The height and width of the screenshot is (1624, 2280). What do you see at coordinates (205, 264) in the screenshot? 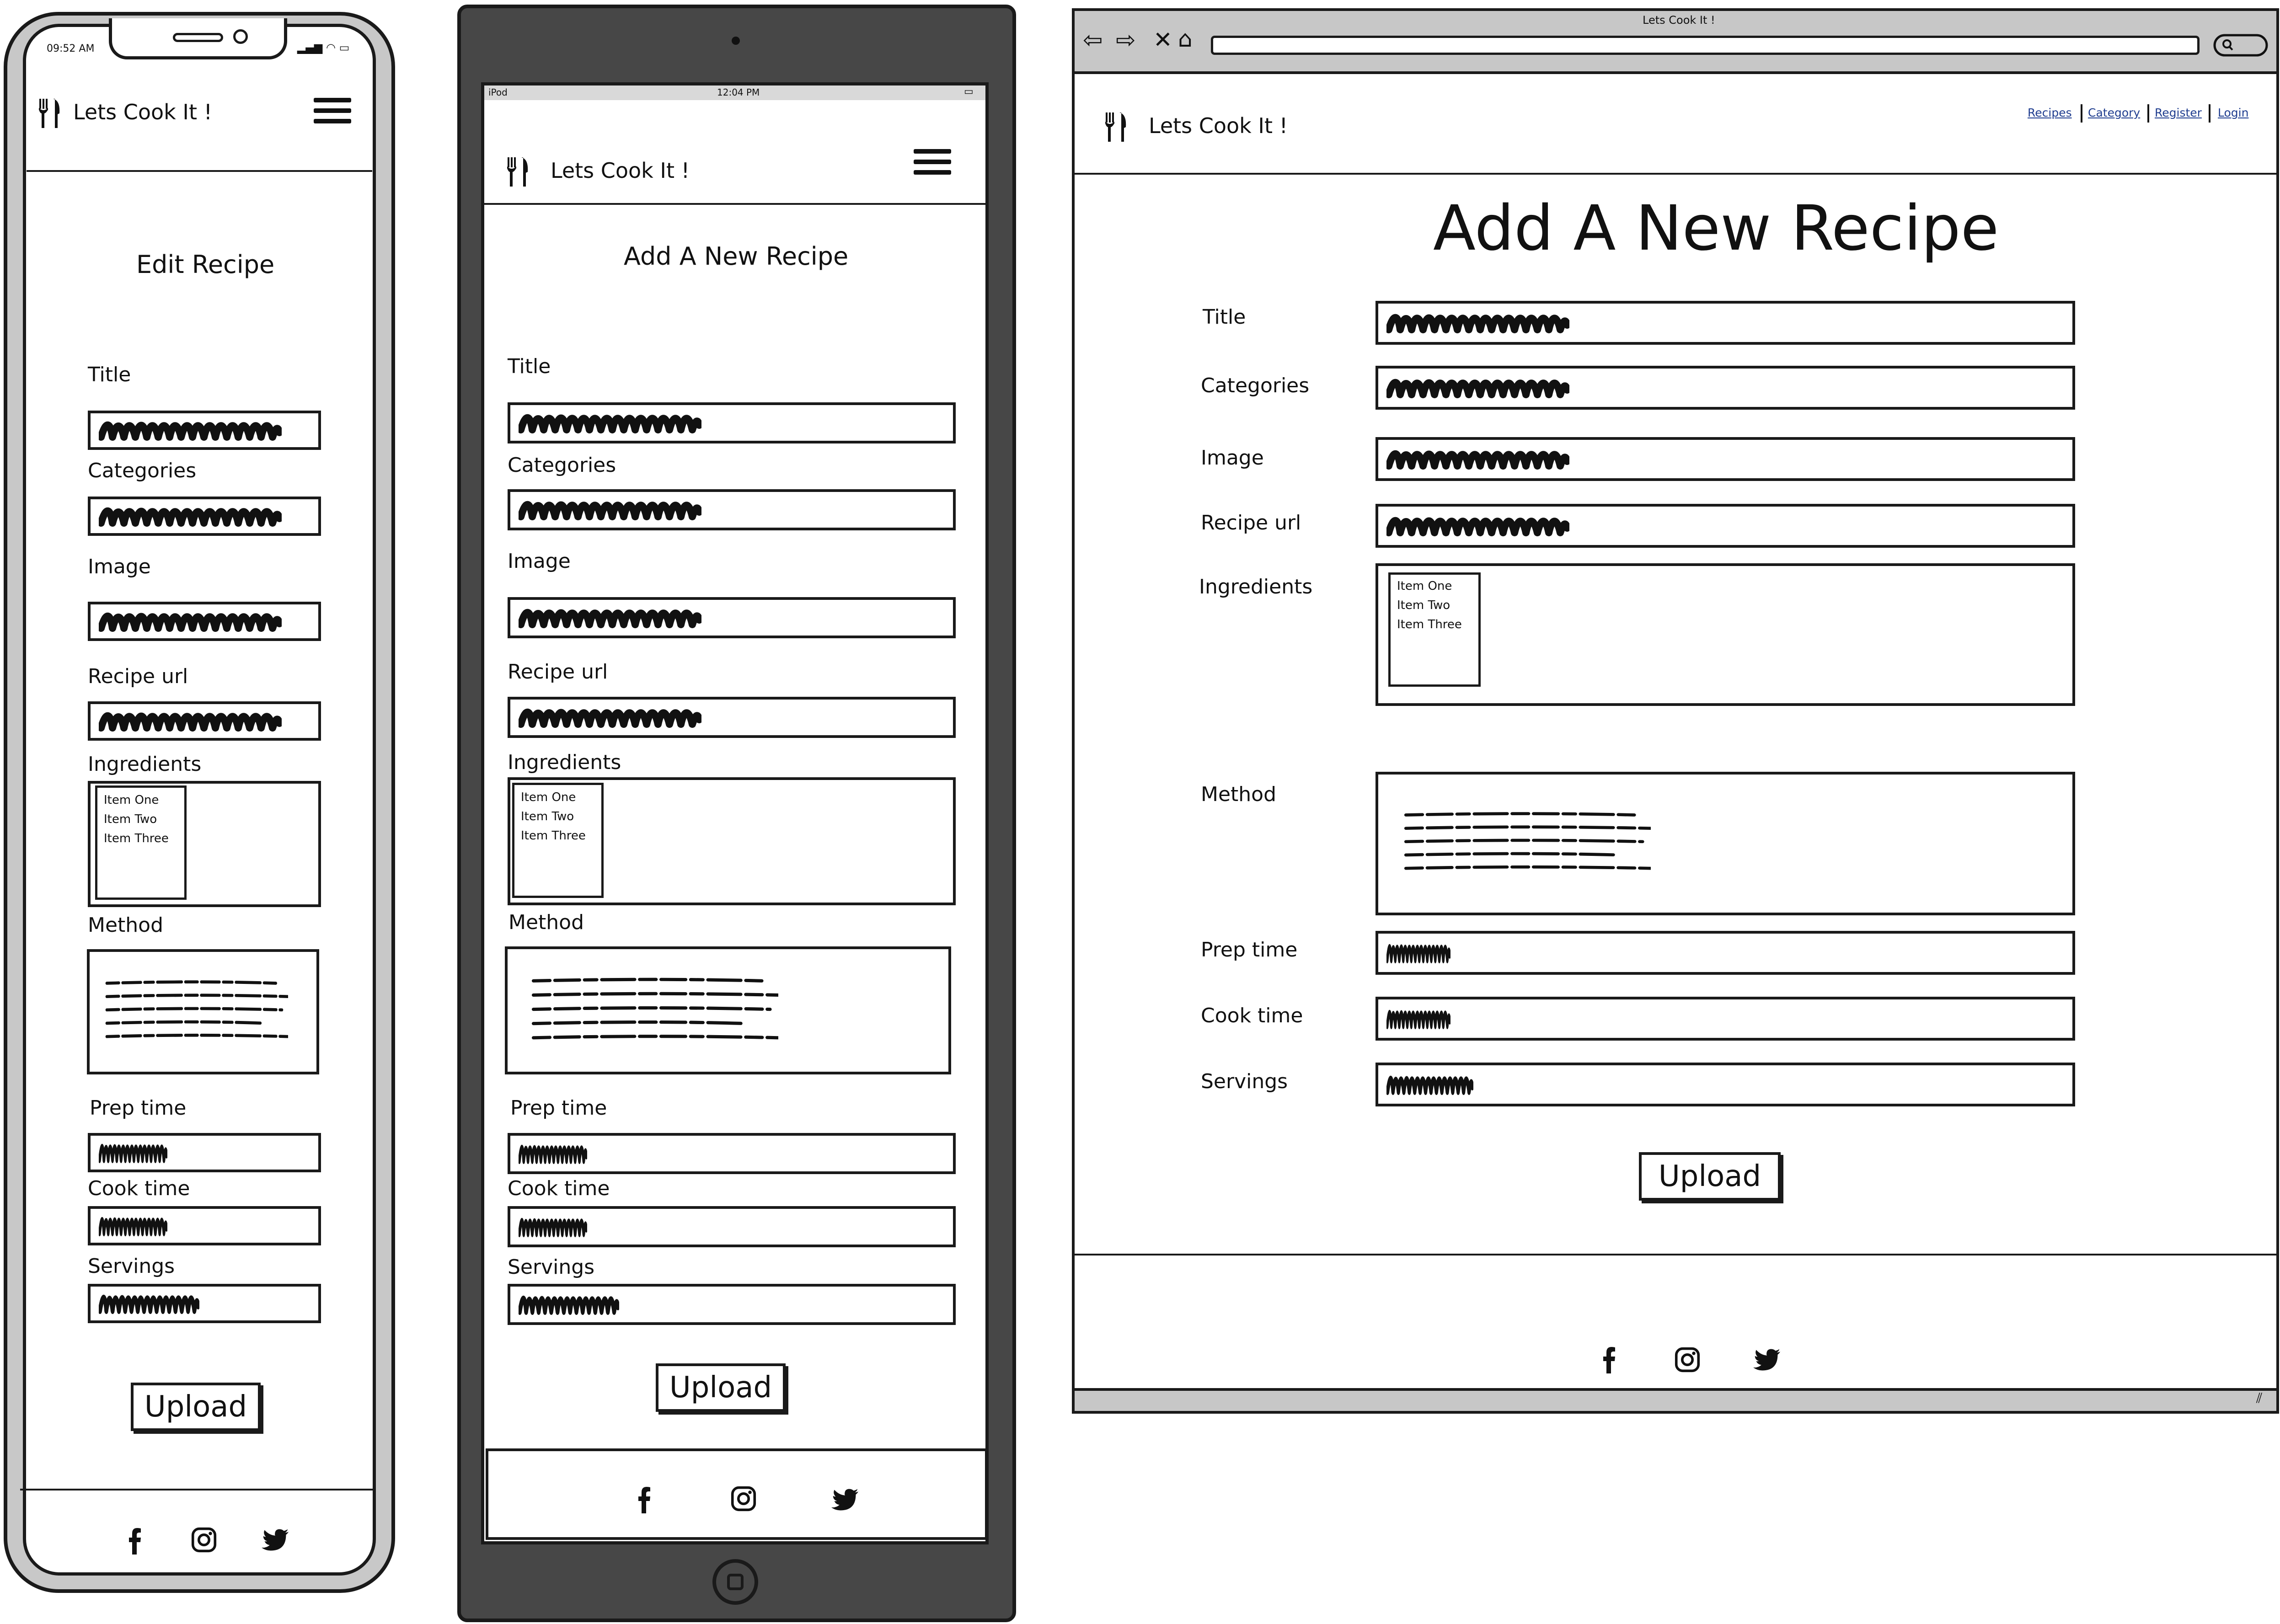
I see `phone-page-heading: Edit Recipe` at bounding box center [205, 264].